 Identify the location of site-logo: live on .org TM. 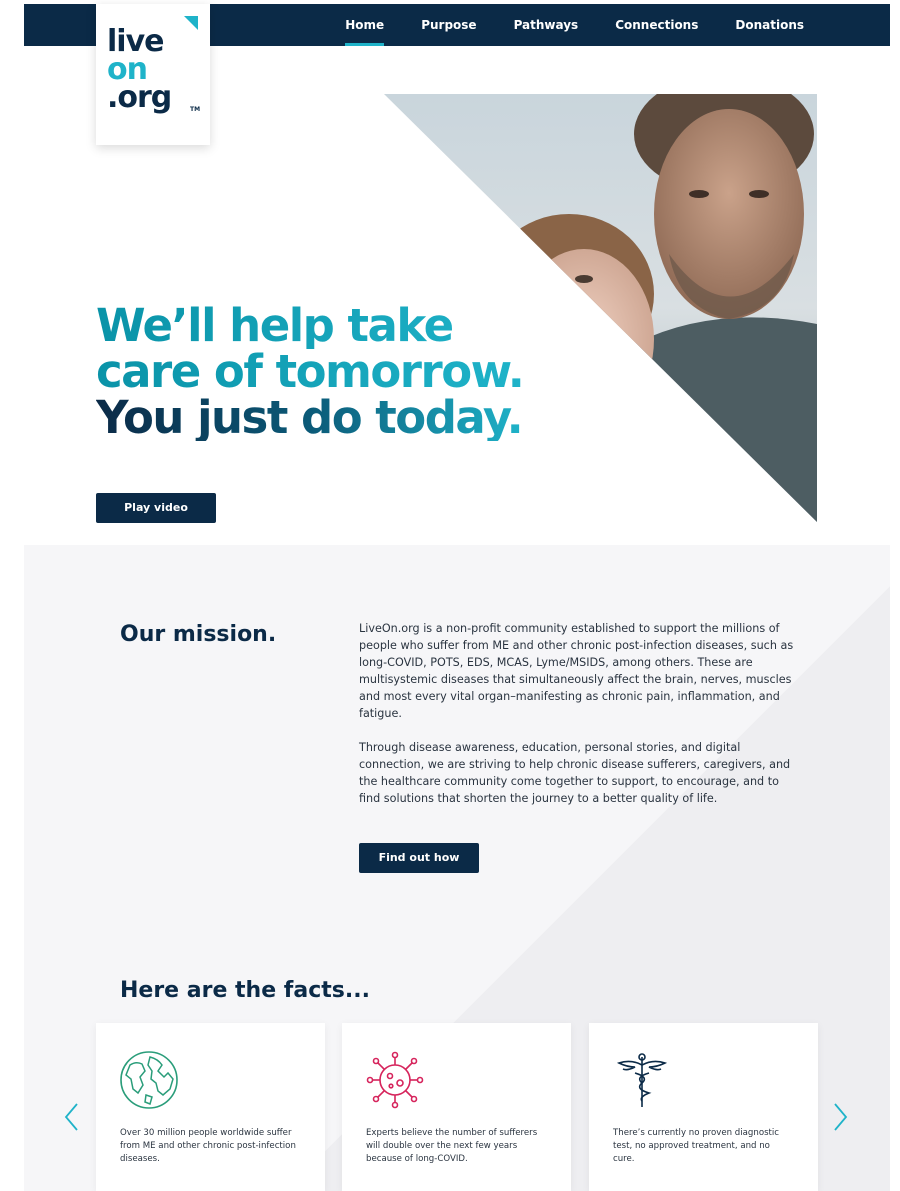
(153, 74).